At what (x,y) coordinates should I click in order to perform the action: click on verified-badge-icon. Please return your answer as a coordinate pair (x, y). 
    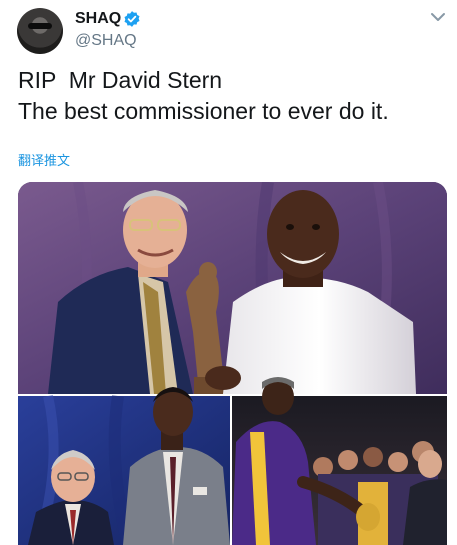
    Looking at the image, I should click on (132, 19).